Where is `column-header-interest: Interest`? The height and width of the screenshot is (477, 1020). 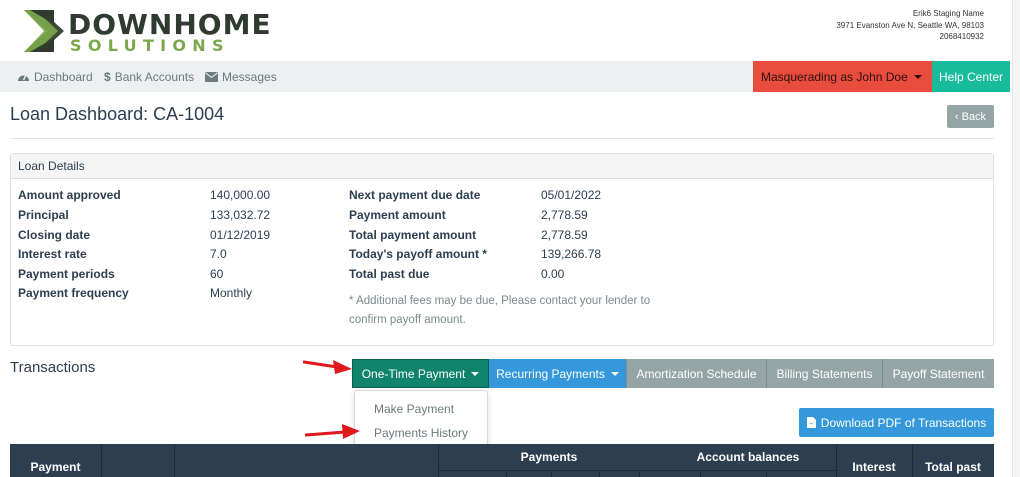
column-header-interest: Interest is located at coordinates (874, 467).